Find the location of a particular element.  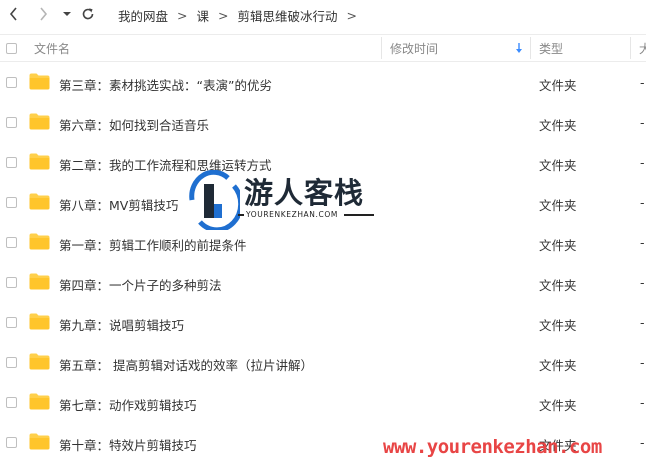

file-row: 第一章：剪辑工作顺利的前提条件 文件夹 - is located at coordinates (323, 243).